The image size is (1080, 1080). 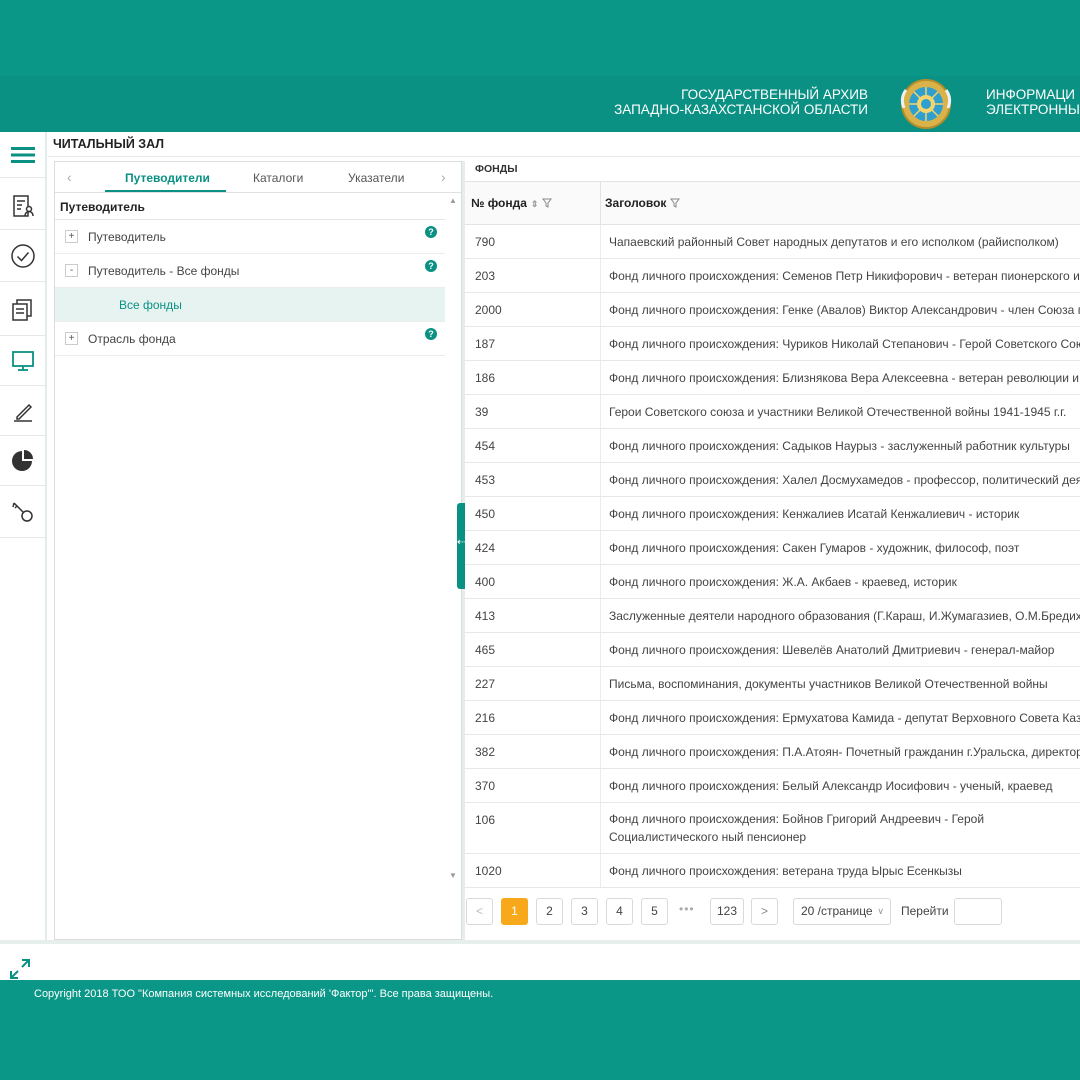 What do you see at coordinates (654, 911) in the screenshot?
I see `pagination-page-button: 5` at bounding box center [654, 911].